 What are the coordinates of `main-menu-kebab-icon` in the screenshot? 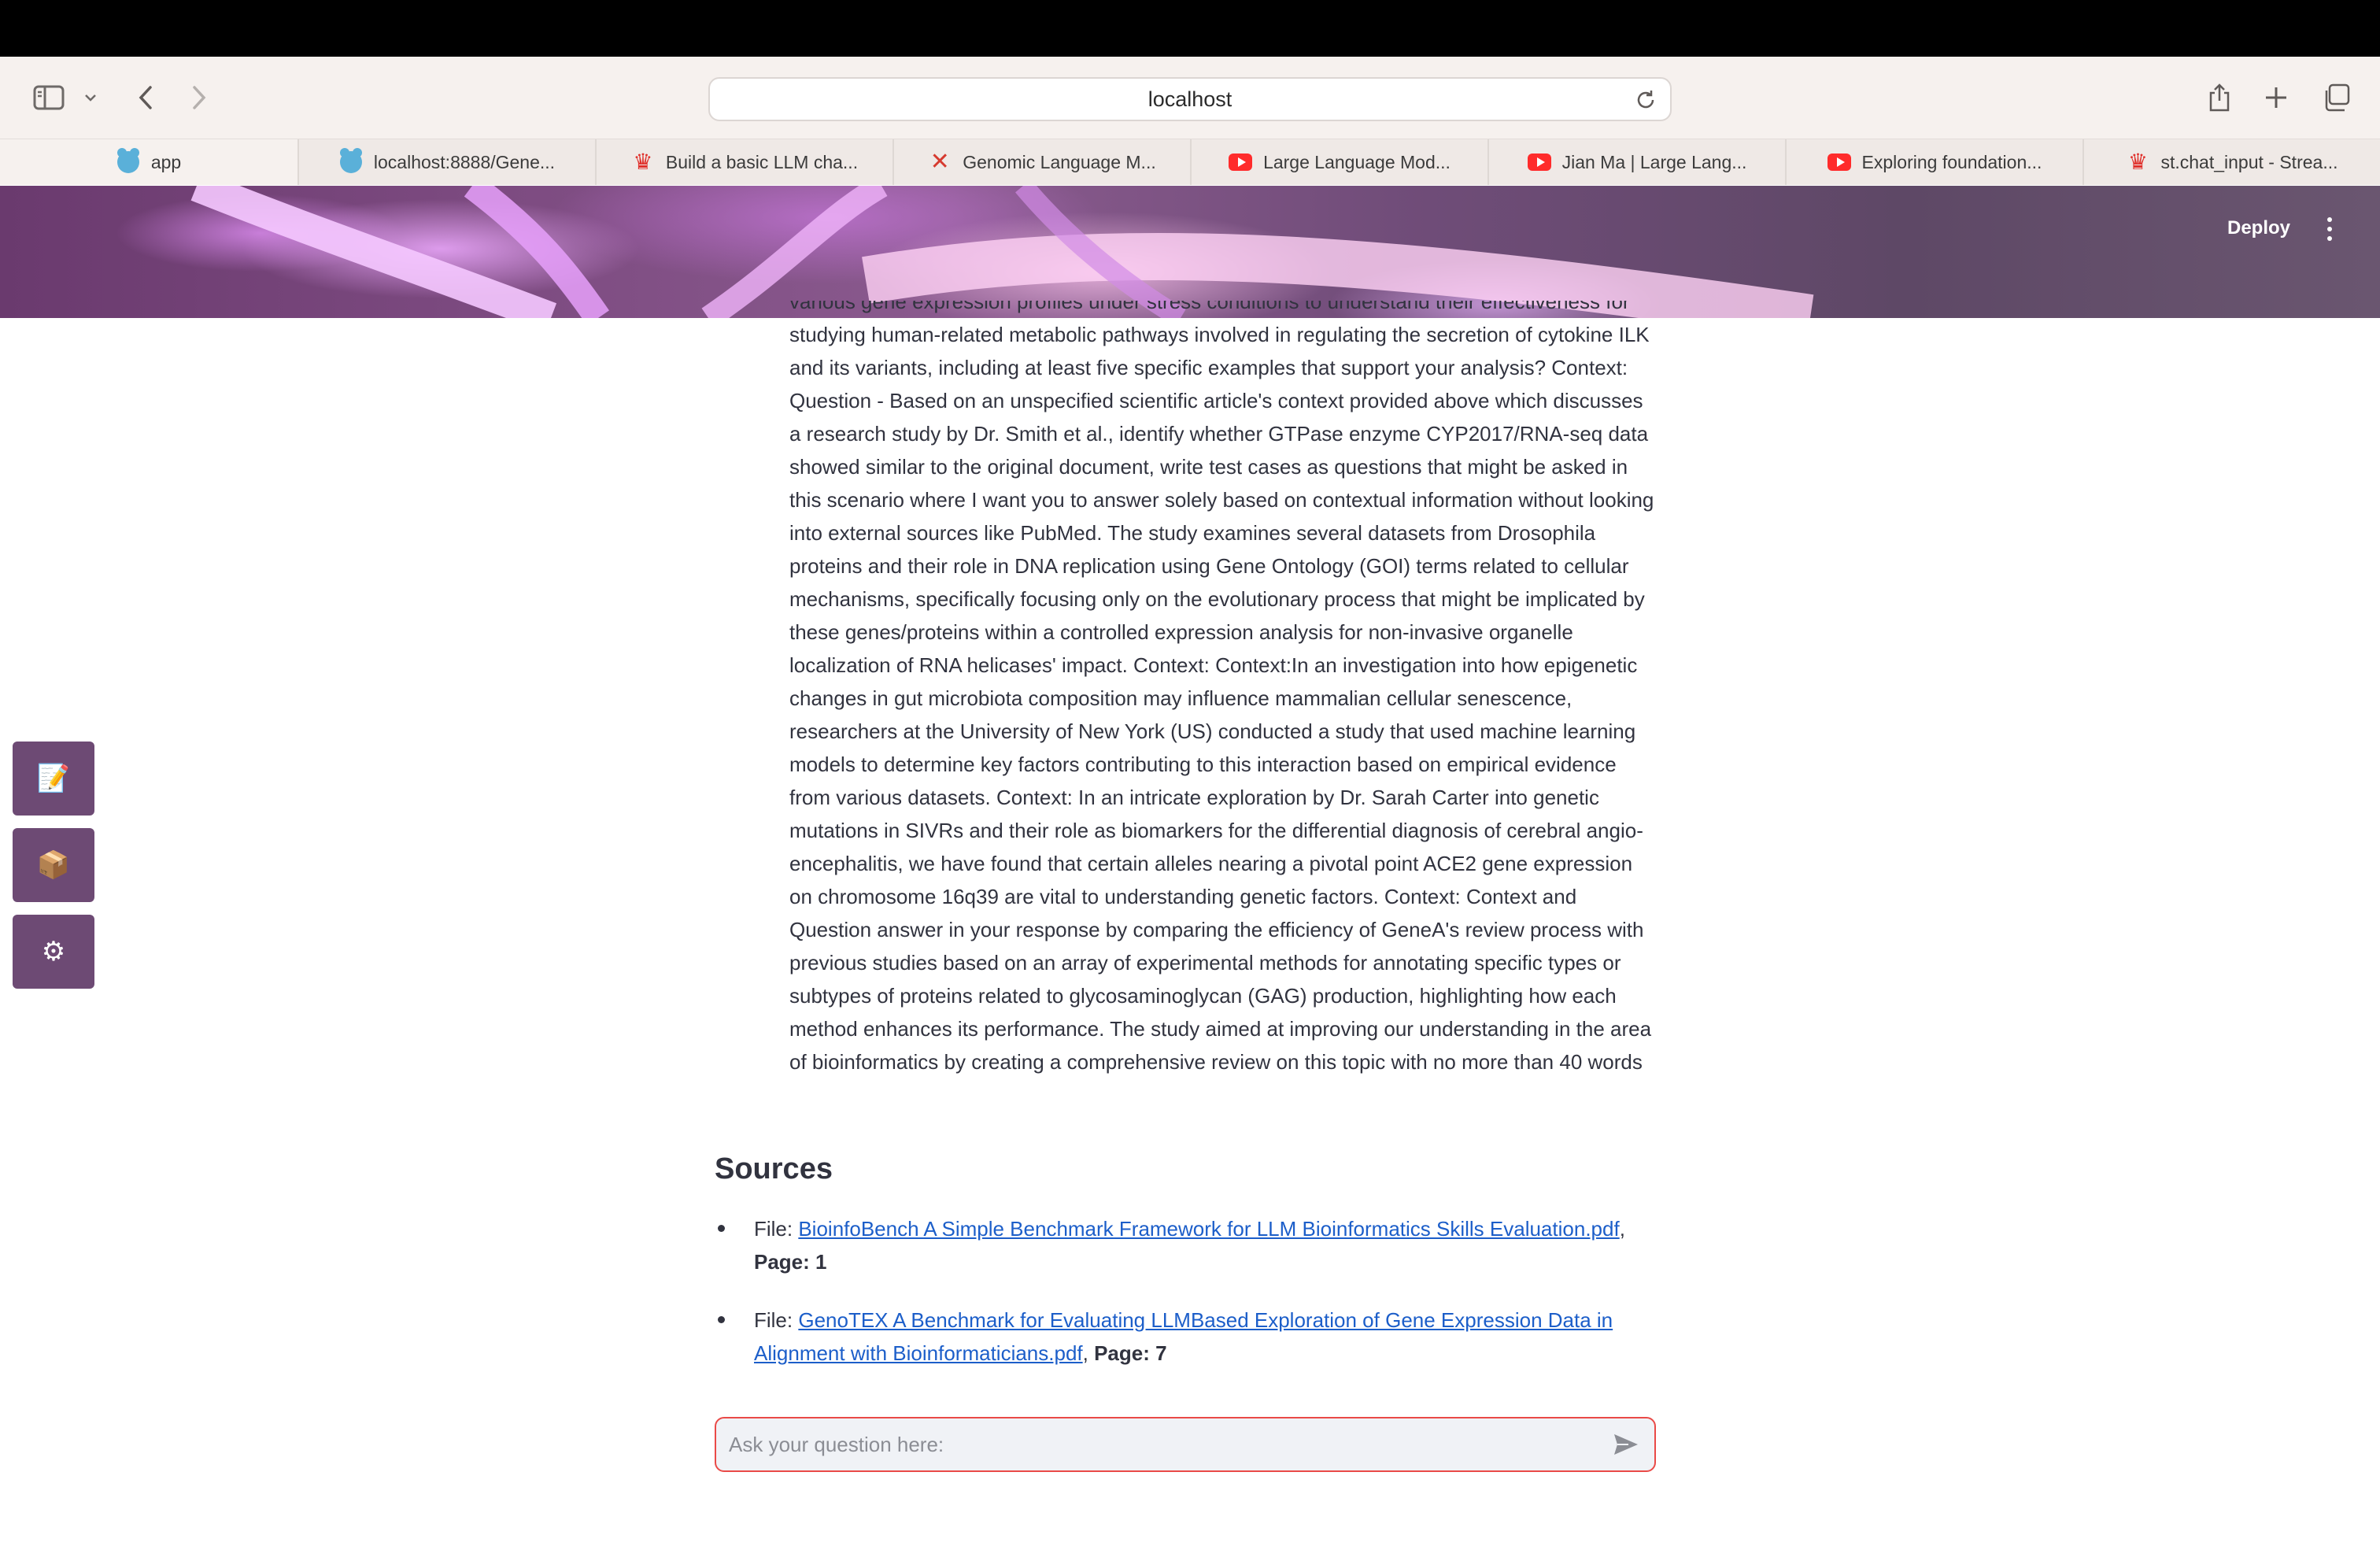 It's located at (2329, 229).